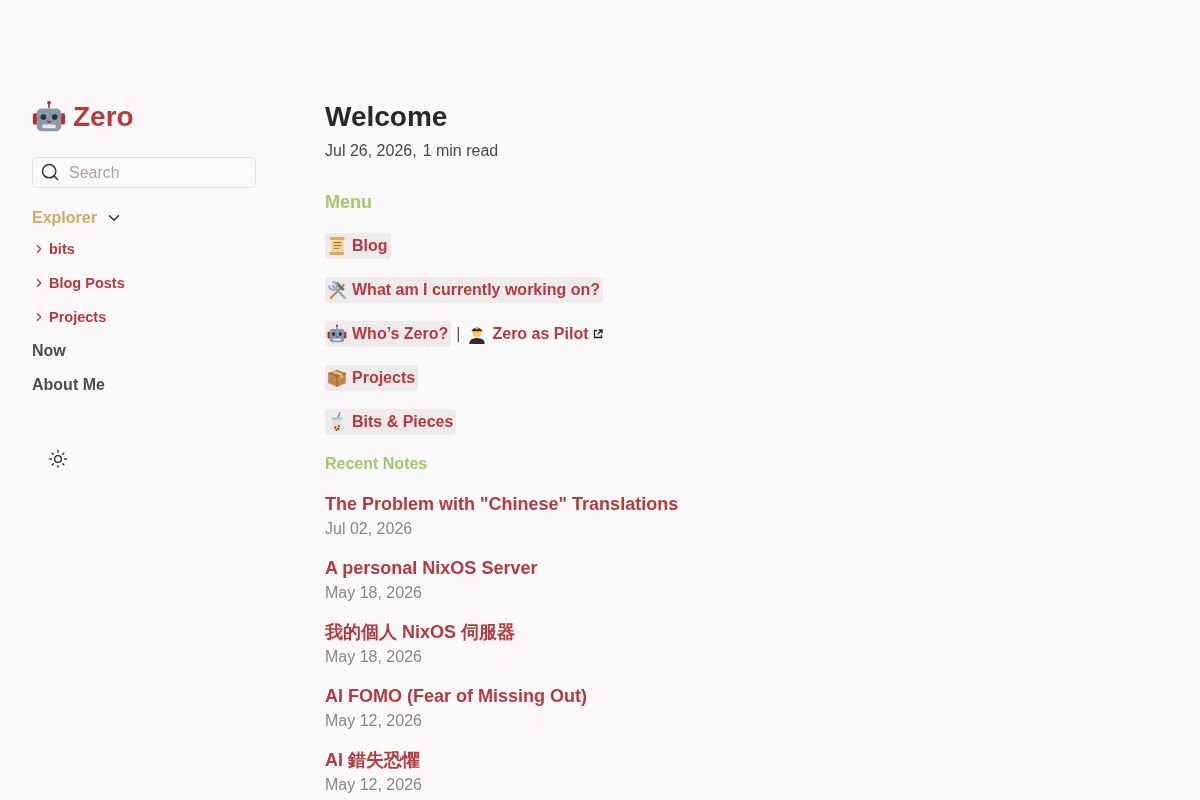  What do you see at coordinates (144, 172) in the screenshot?
I see `search-field: Search` at bounding box center [144, 172].